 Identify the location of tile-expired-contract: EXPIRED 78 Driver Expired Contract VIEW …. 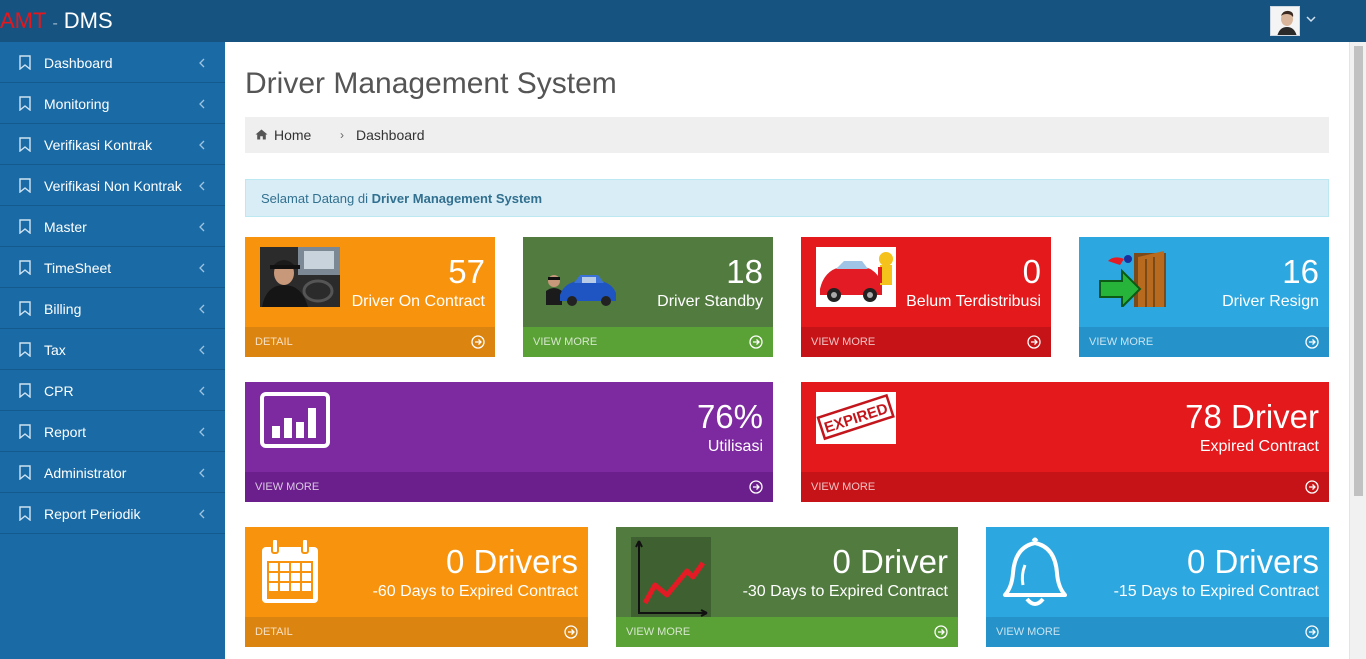
(1065, 442).